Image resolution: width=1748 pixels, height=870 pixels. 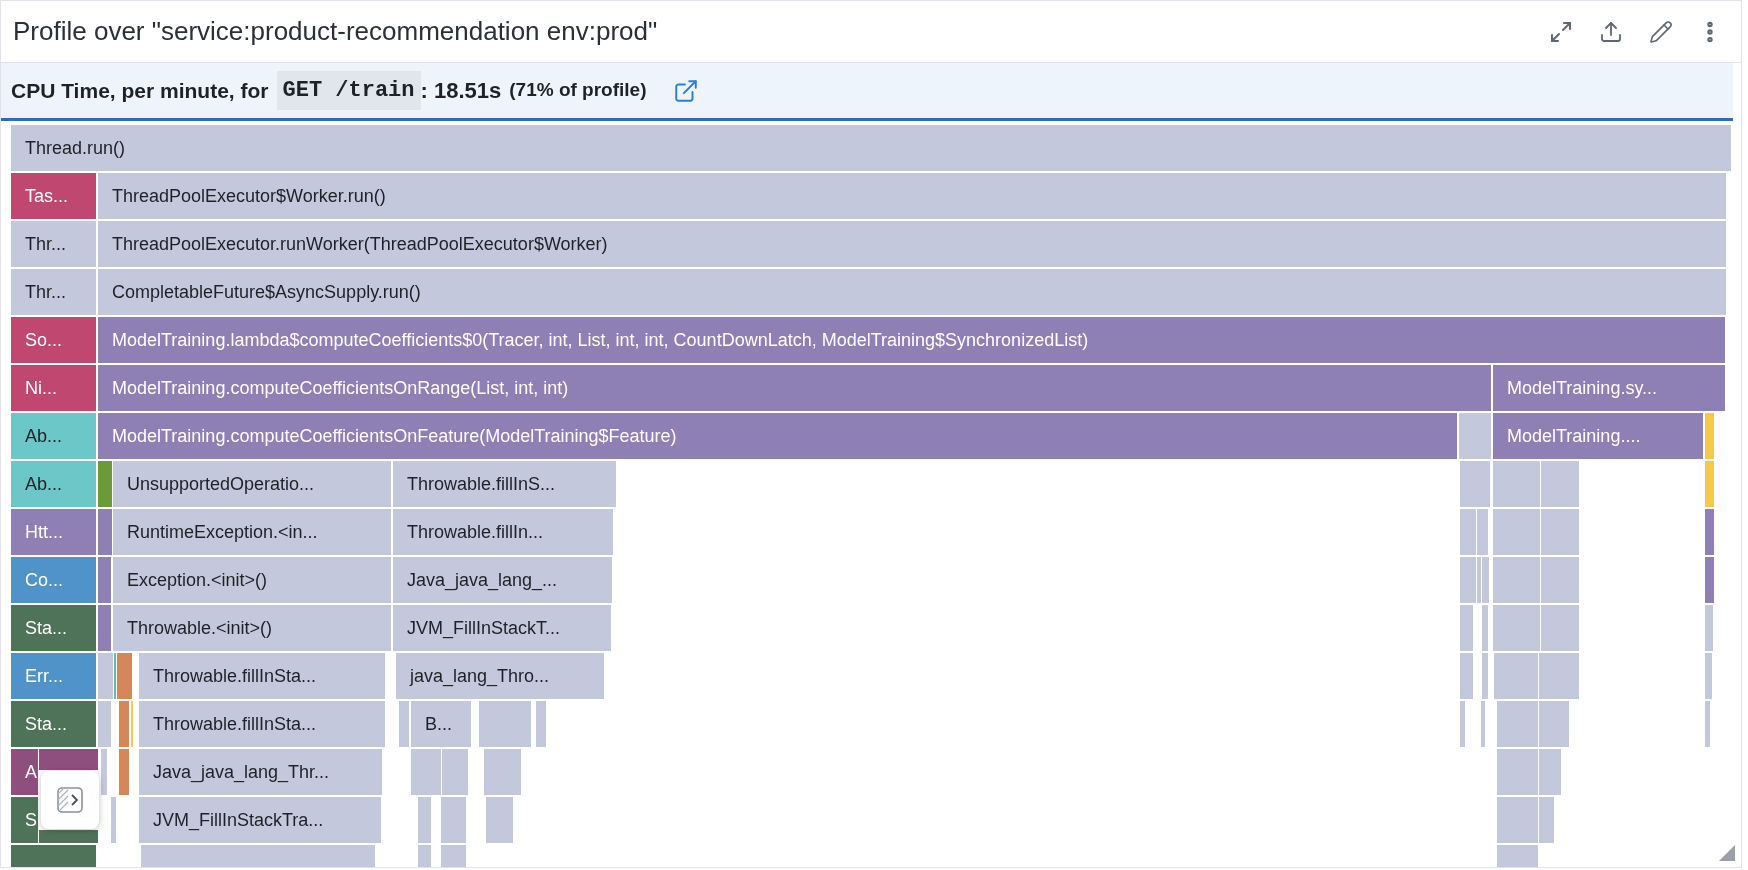 I want to click on external-link-icon, so click(x=685, y=90).